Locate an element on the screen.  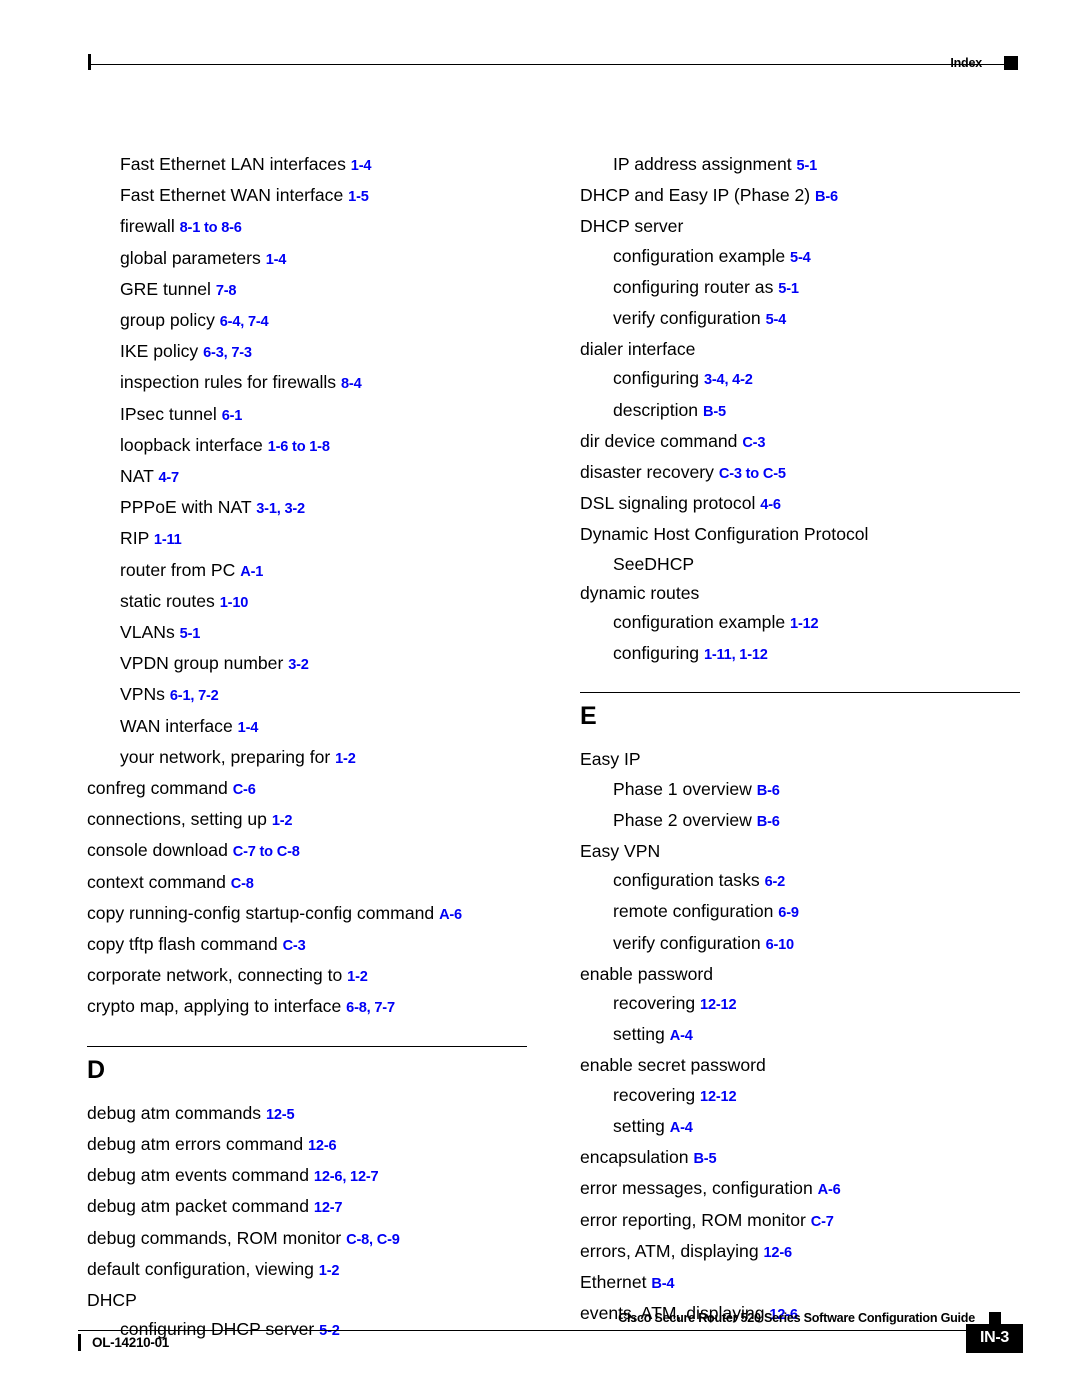
index-entry: configuration tasks 6-2 is located at coordinates (800, 881).